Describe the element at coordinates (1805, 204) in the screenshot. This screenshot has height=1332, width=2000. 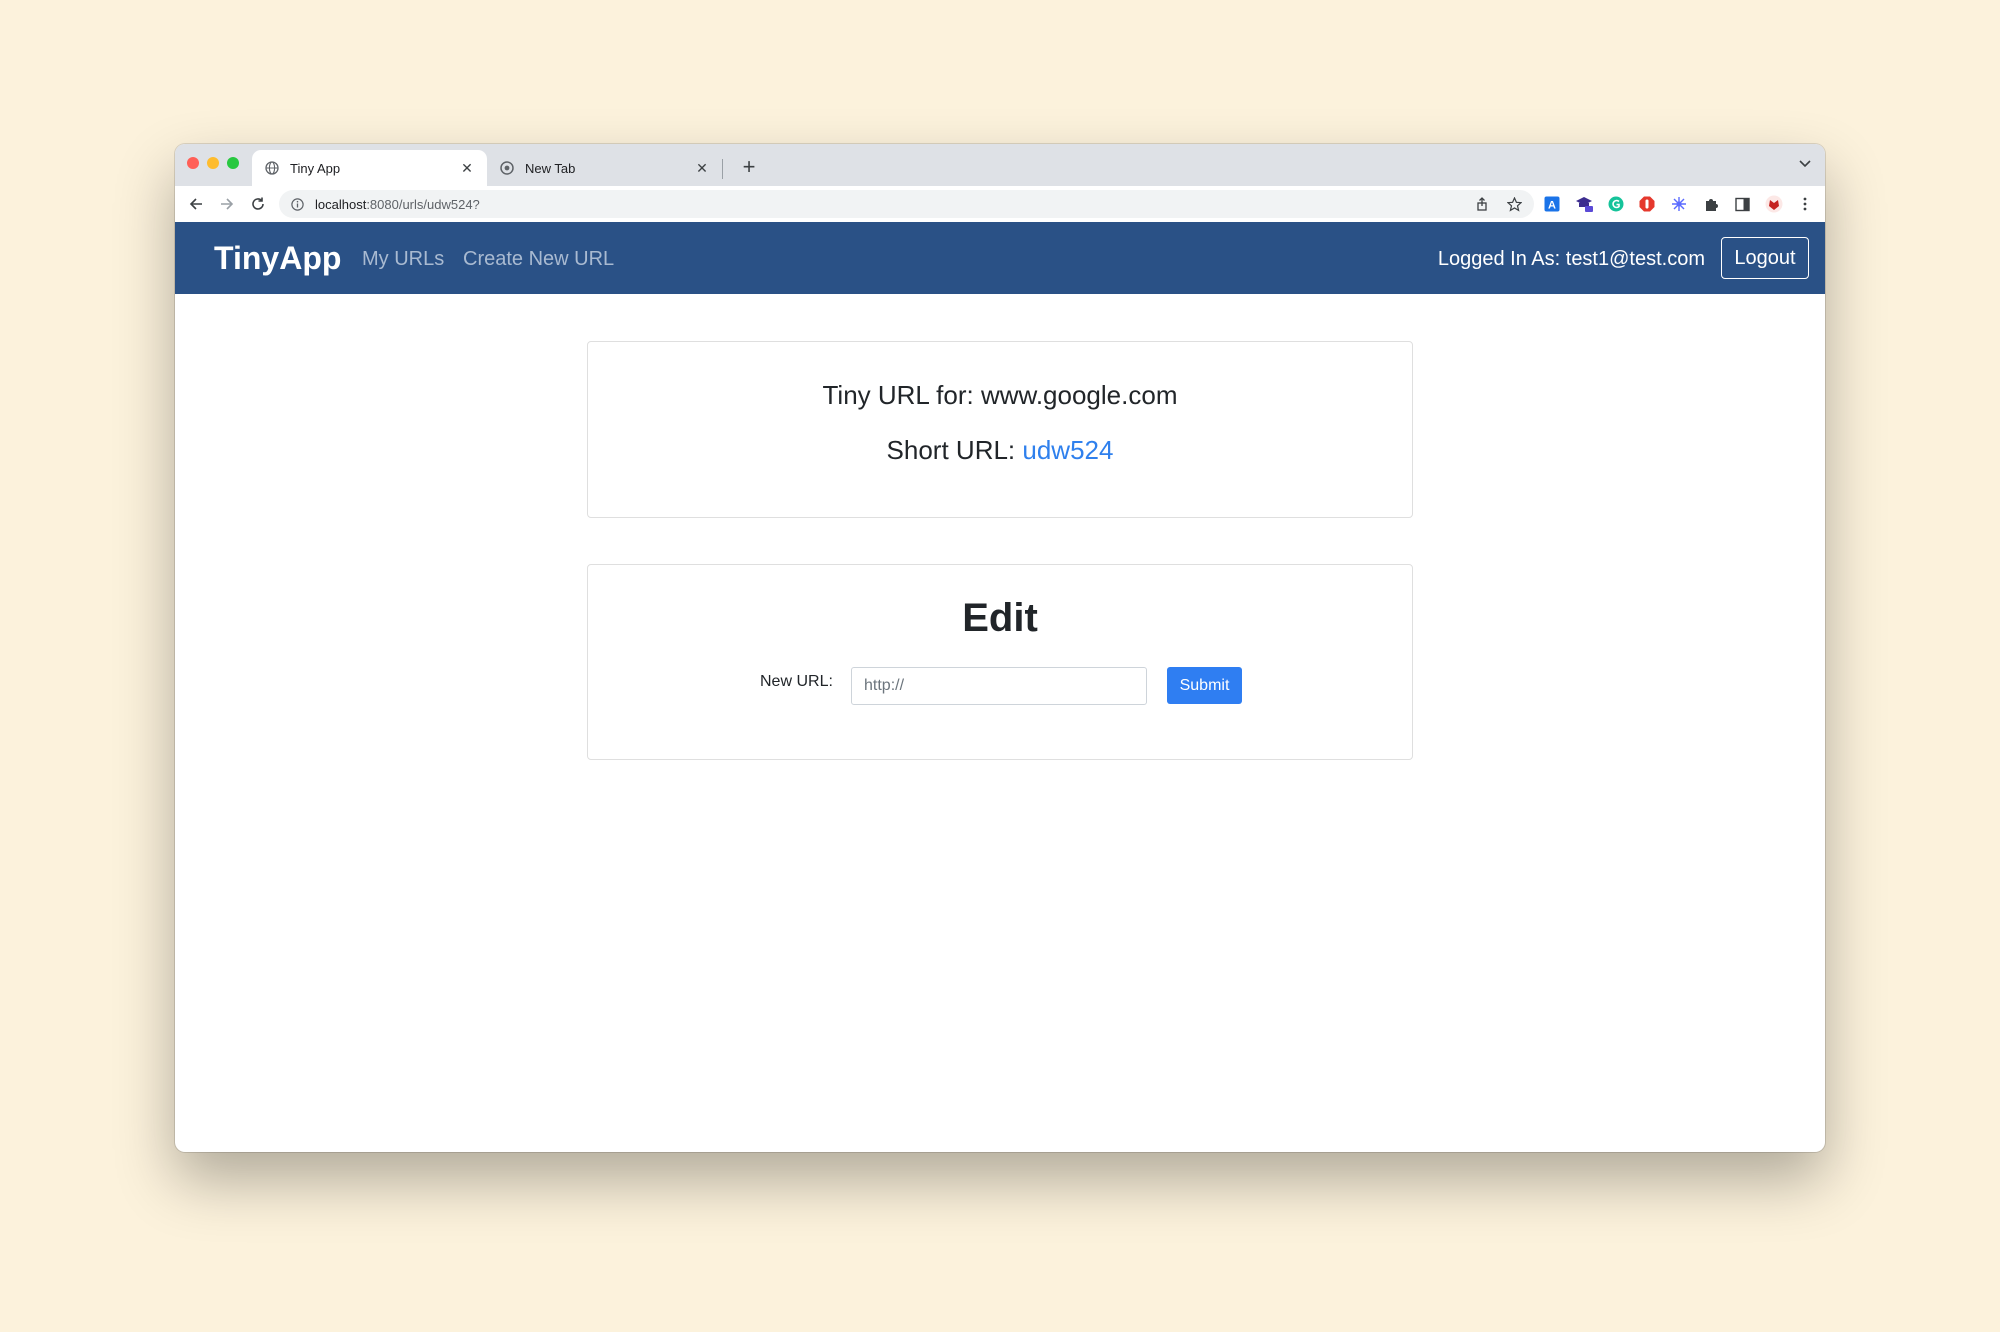
I see `browser-menu-icon` at that location.